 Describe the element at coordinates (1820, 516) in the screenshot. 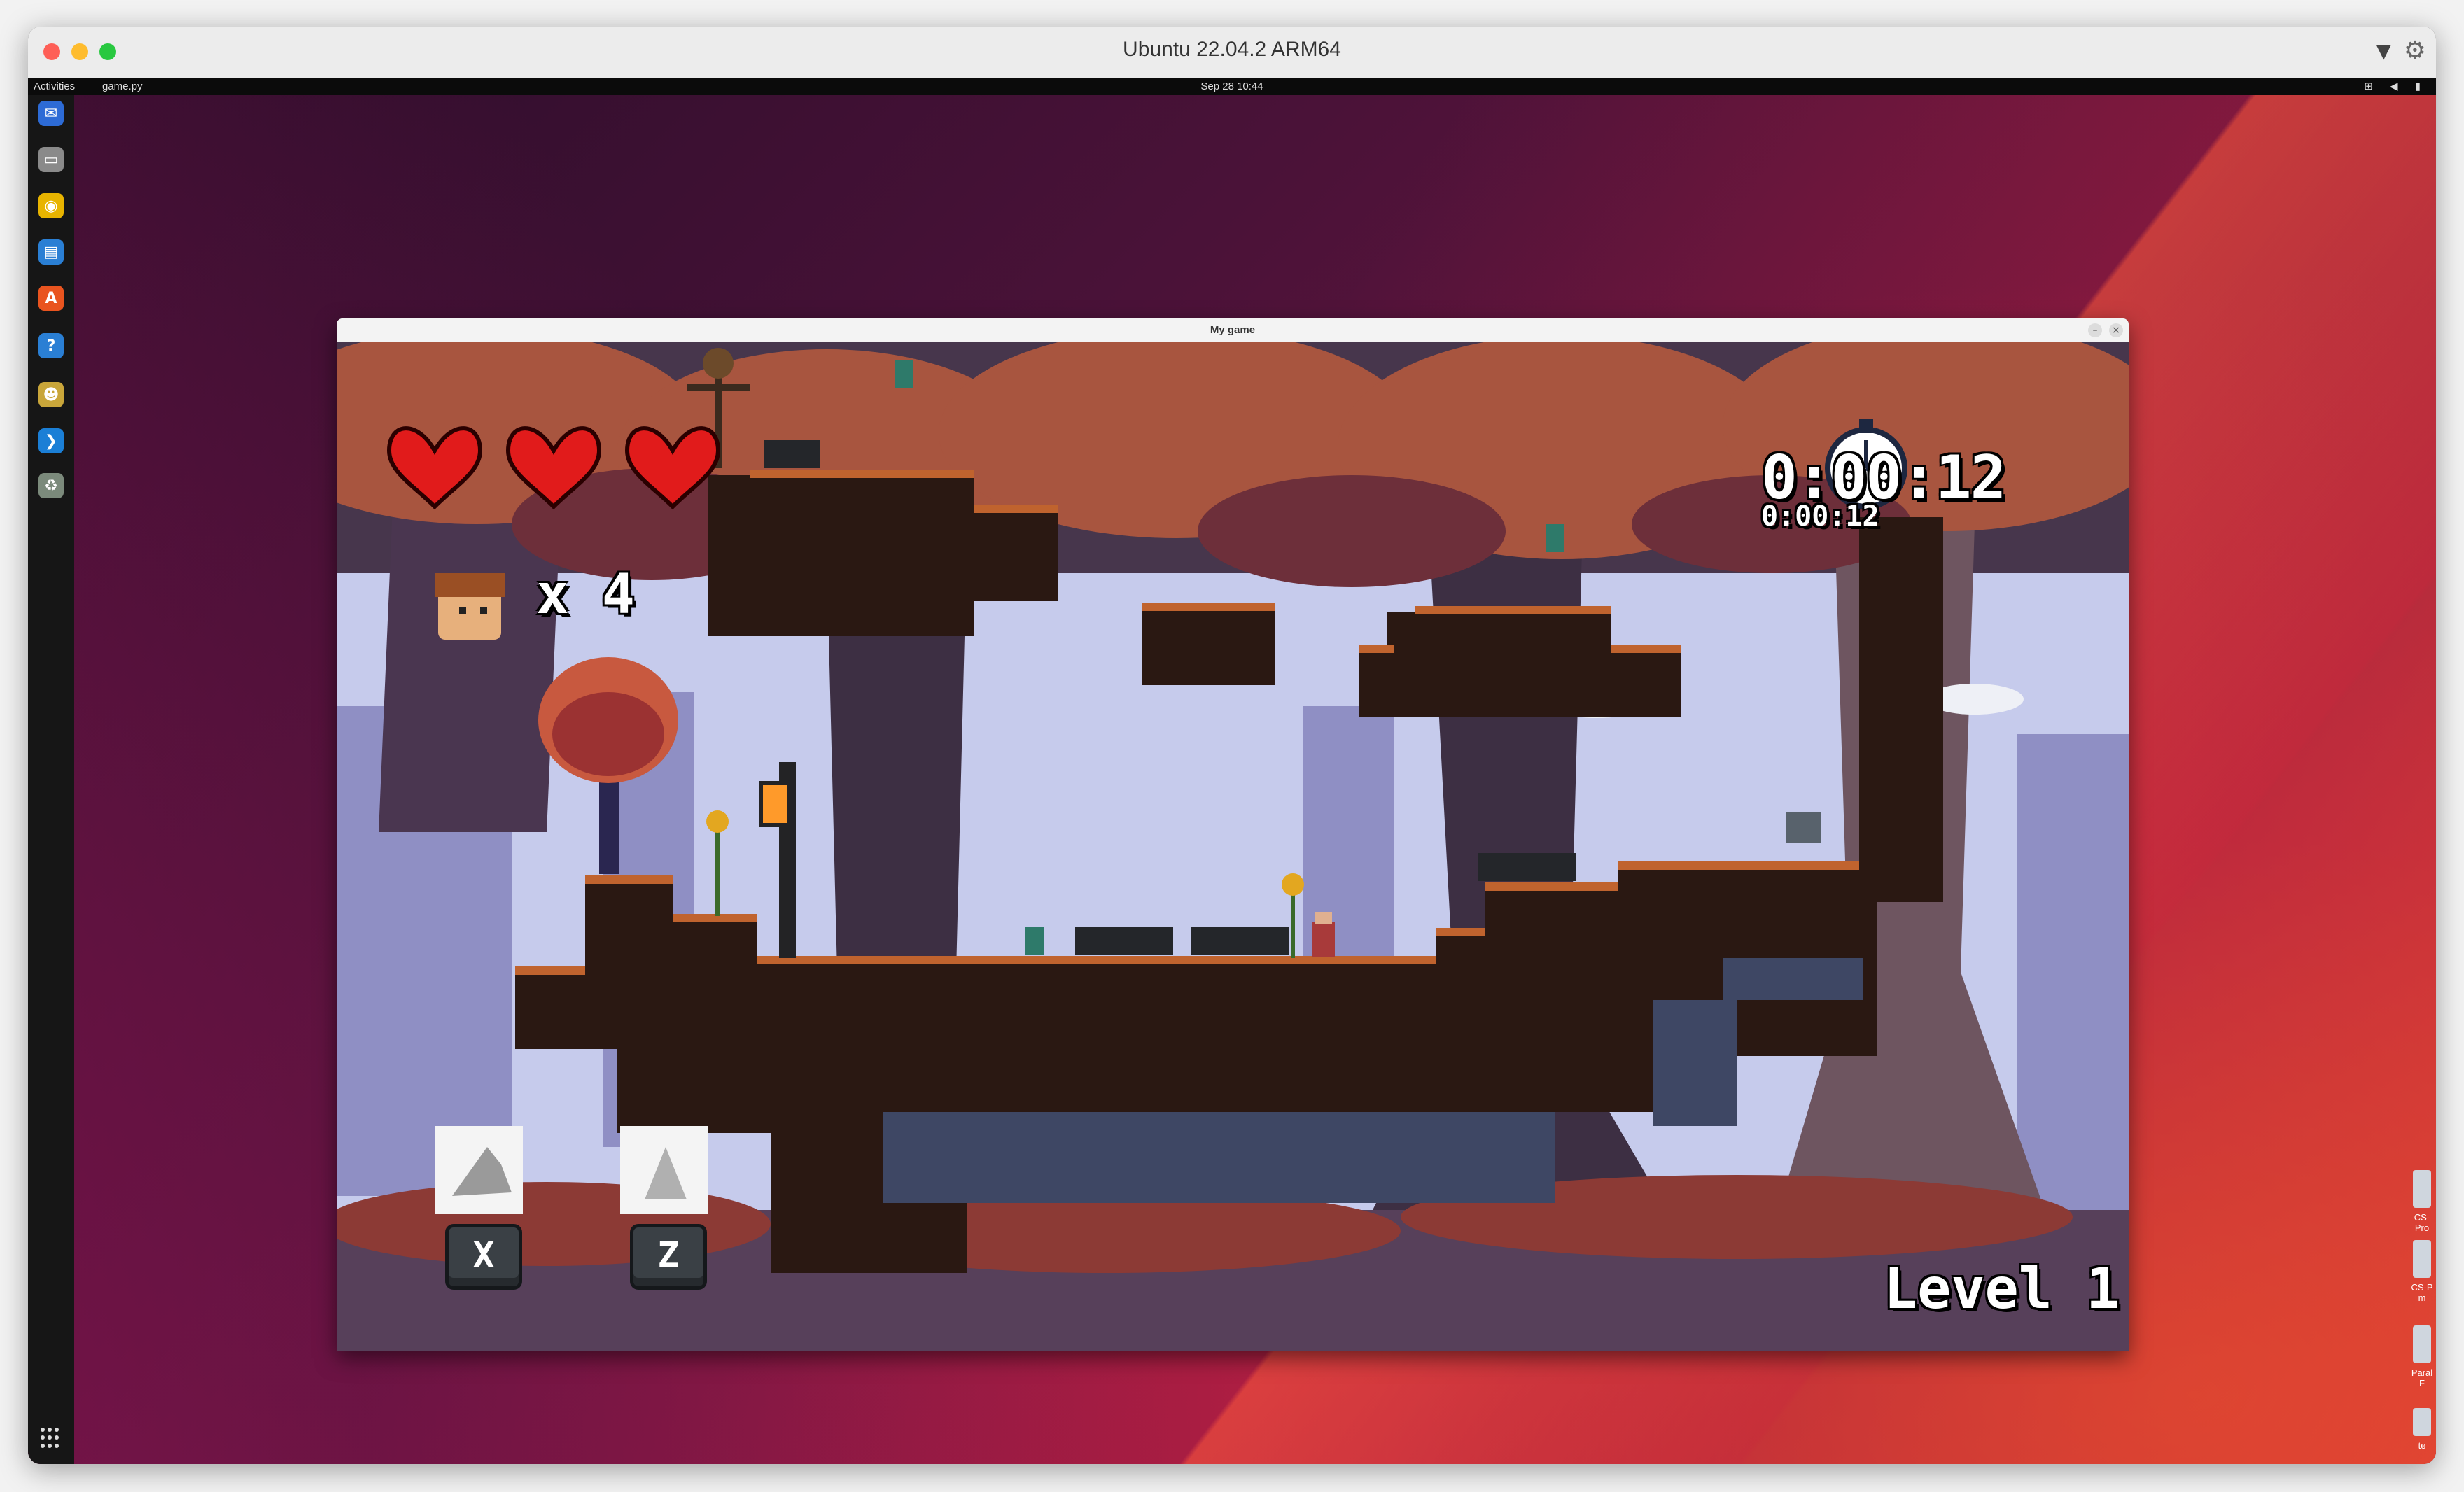

I see `best-time: 0:00:12` at that location.